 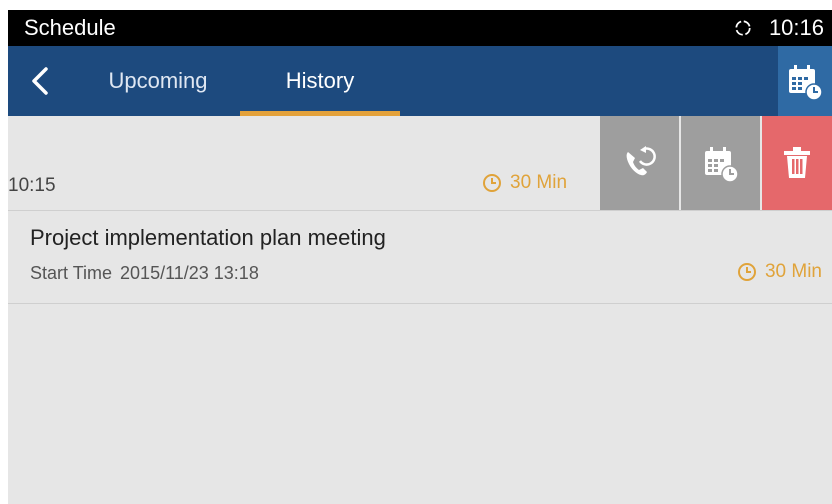 I want to click on meeting-duration: 30 Min, so click(x=779, y=272).